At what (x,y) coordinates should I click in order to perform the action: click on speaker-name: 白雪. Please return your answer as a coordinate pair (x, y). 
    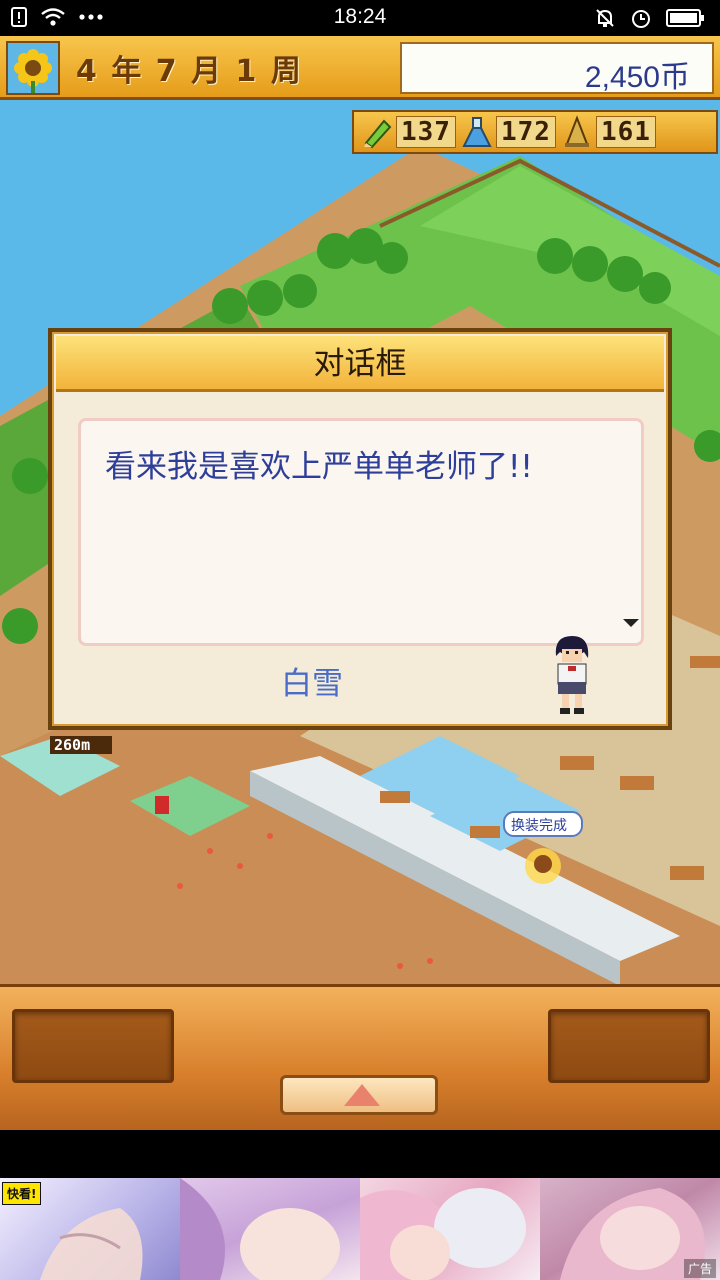
    Looking at the image, I should click on (312, 684).